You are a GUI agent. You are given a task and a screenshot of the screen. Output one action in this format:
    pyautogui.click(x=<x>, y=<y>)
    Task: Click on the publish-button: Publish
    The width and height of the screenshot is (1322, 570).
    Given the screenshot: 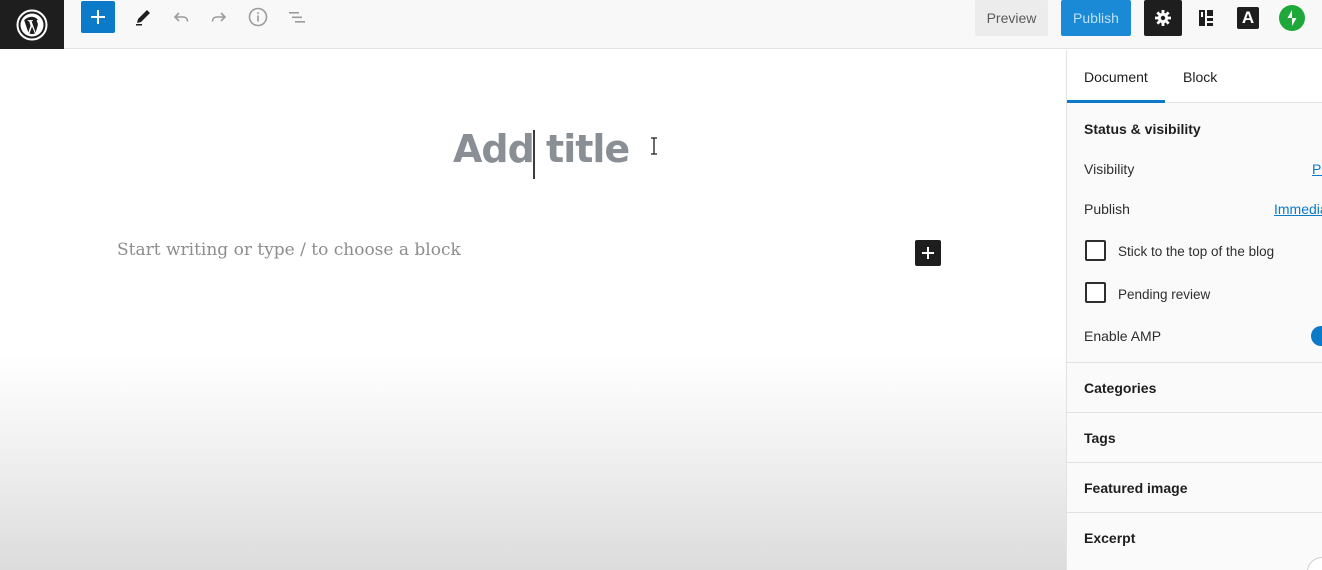 What is the action you would take?
    pyautogui.click(x=1096, y=18)
    